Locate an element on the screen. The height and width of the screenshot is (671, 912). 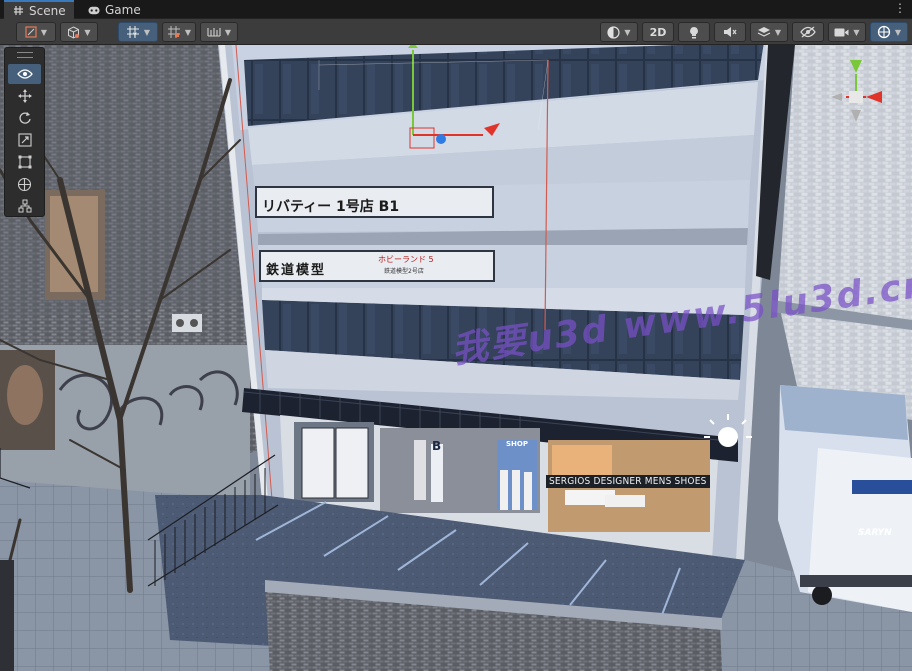
gizmos-dropdown: ▼ is located at coordinates (889, 32).